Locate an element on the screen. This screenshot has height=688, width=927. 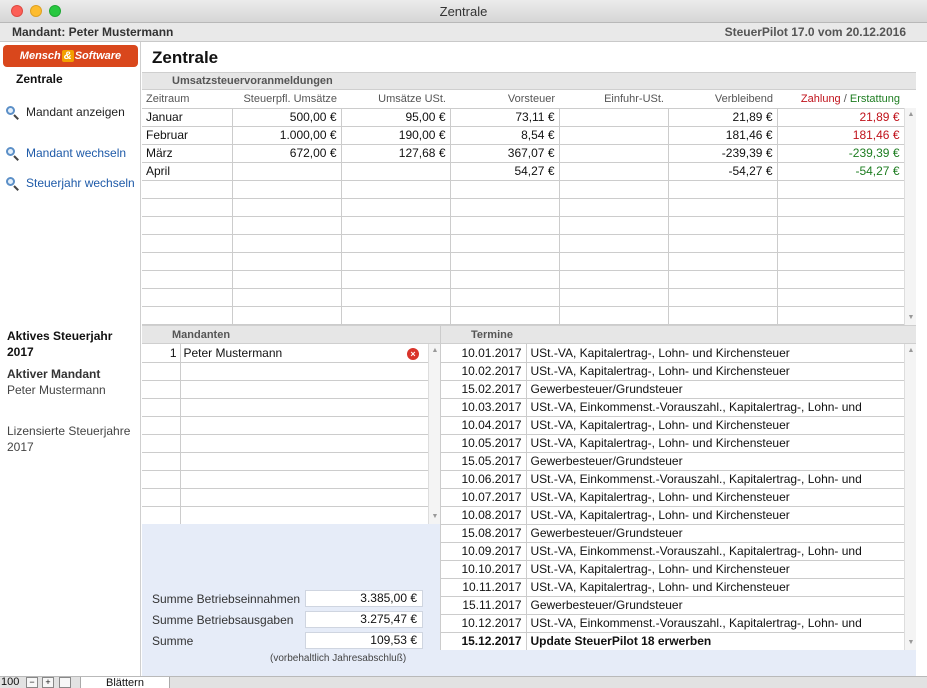
sidebar-link-steuerjahr-wechseln: Steuerjahr wechseln is located at coordinates (70, 183).